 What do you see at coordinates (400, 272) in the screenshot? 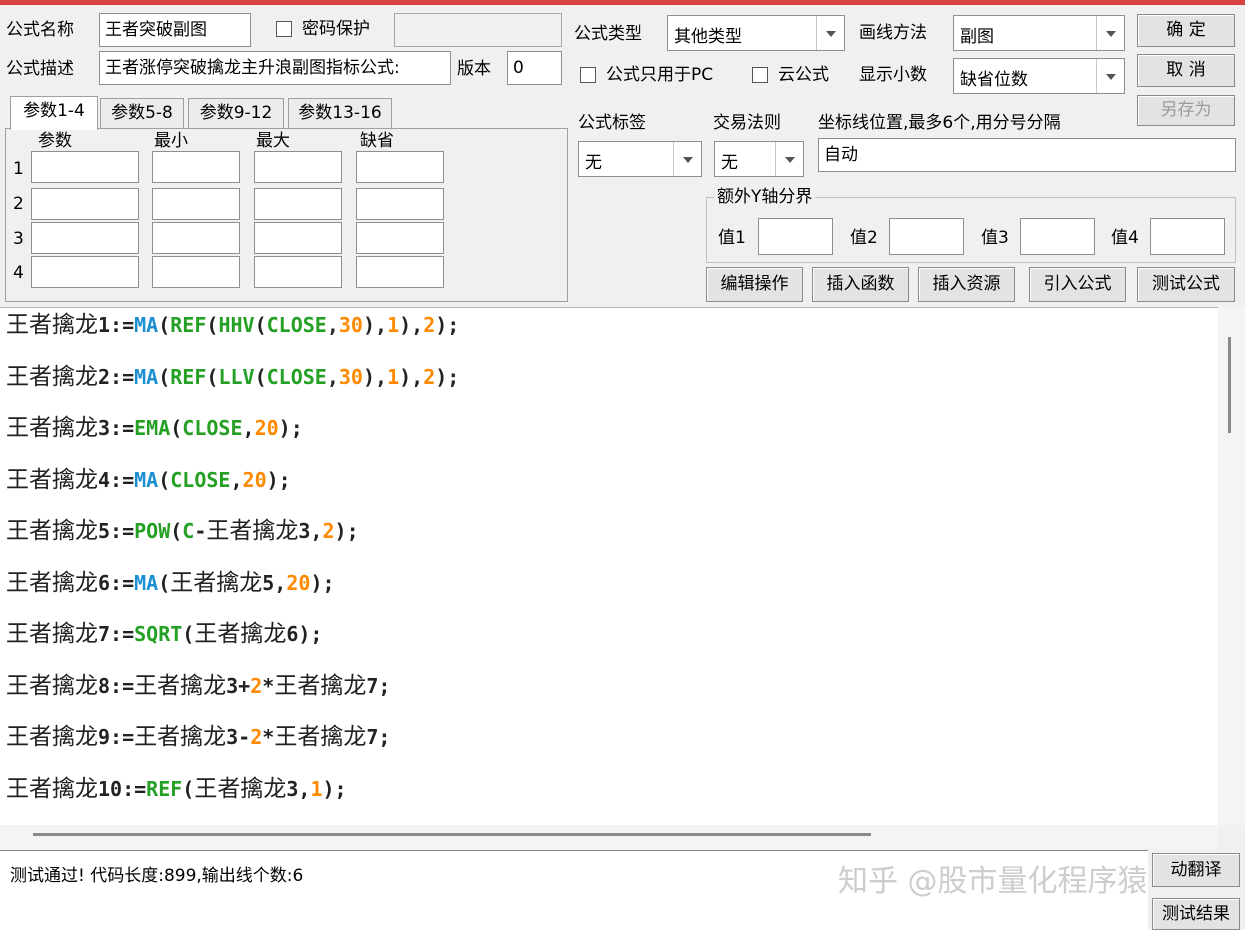
I see `param-4-default` at bounding box center [400, 272].